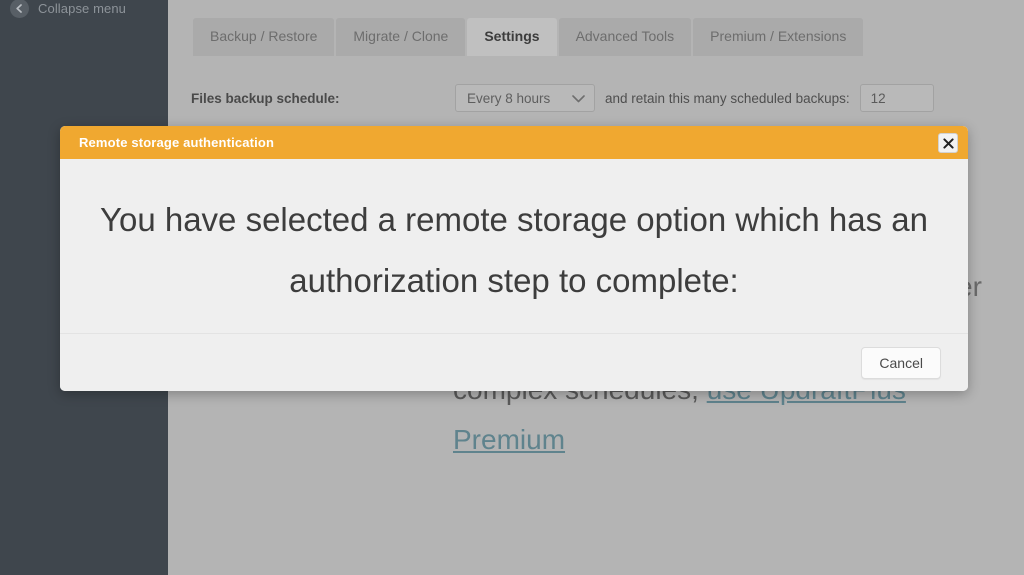 This screenshot has height=575, width=1024. Describe the element at coordinates (177, 142) in the screenshot. I see `dialog-title: Remote storage authentication` at that location.